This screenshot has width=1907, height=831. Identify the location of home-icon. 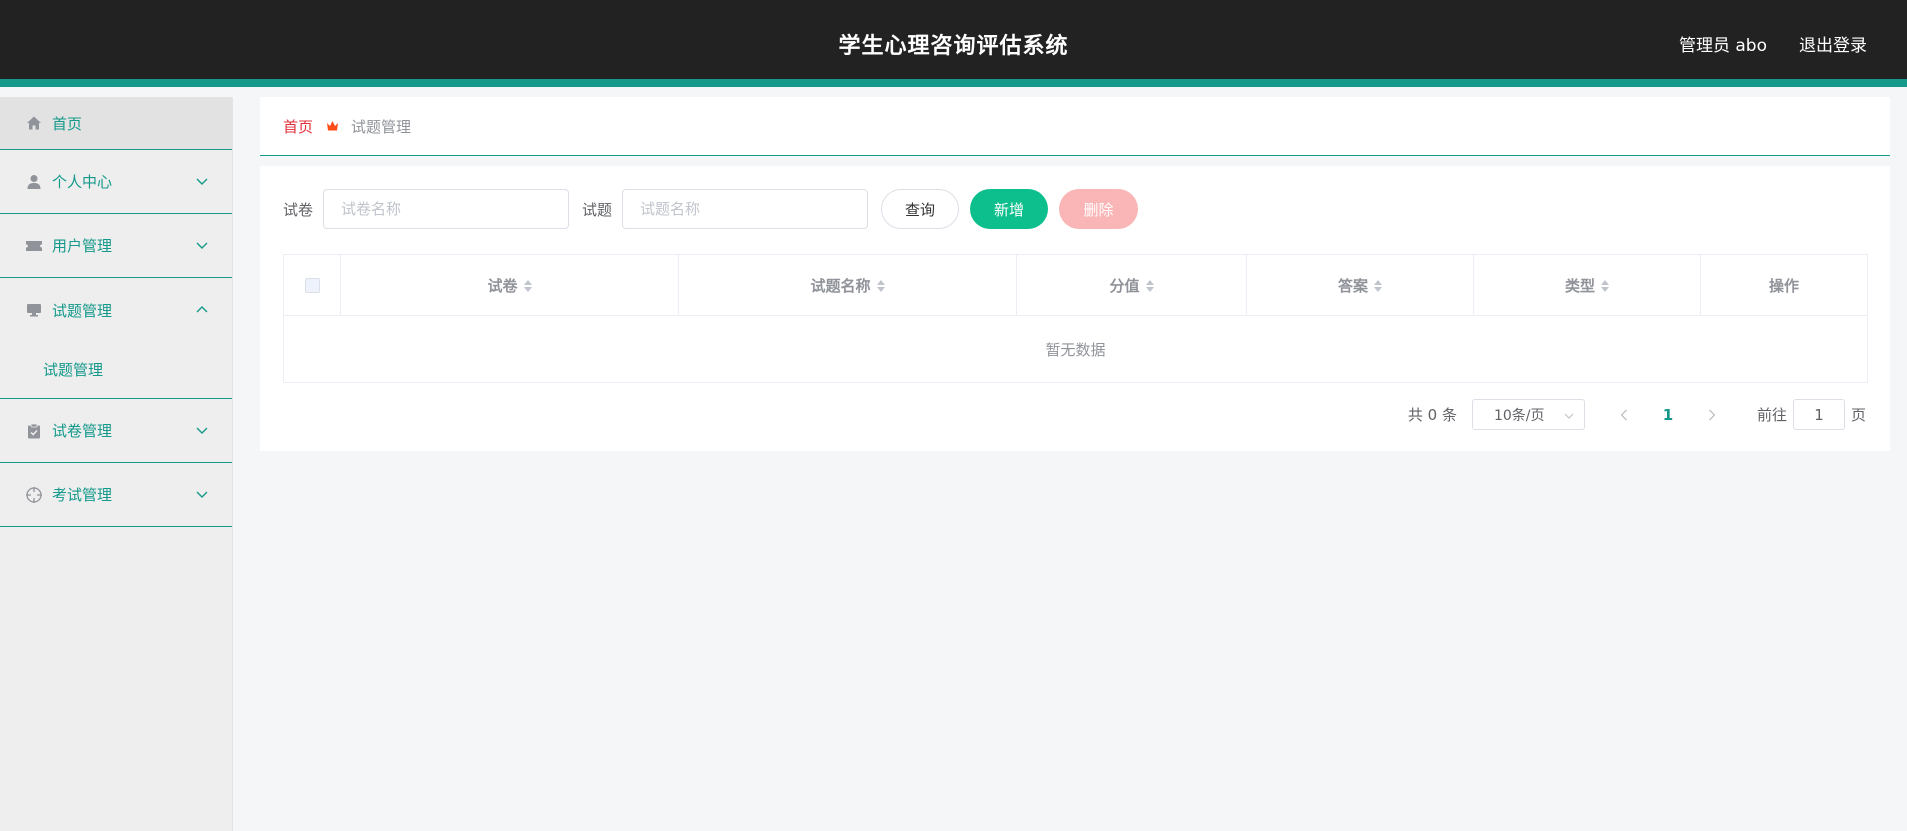
(34, 123).